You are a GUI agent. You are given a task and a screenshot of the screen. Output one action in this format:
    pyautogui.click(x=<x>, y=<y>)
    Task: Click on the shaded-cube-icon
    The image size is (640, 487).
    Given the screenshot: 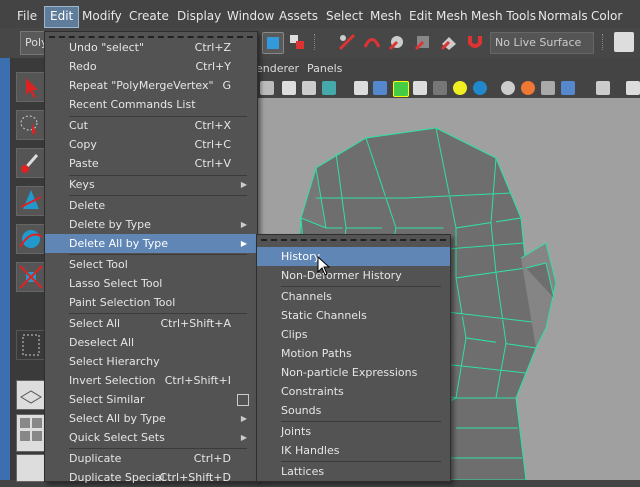 What is the action you would take?
    pyautogui.click(x=420, y=88)
    